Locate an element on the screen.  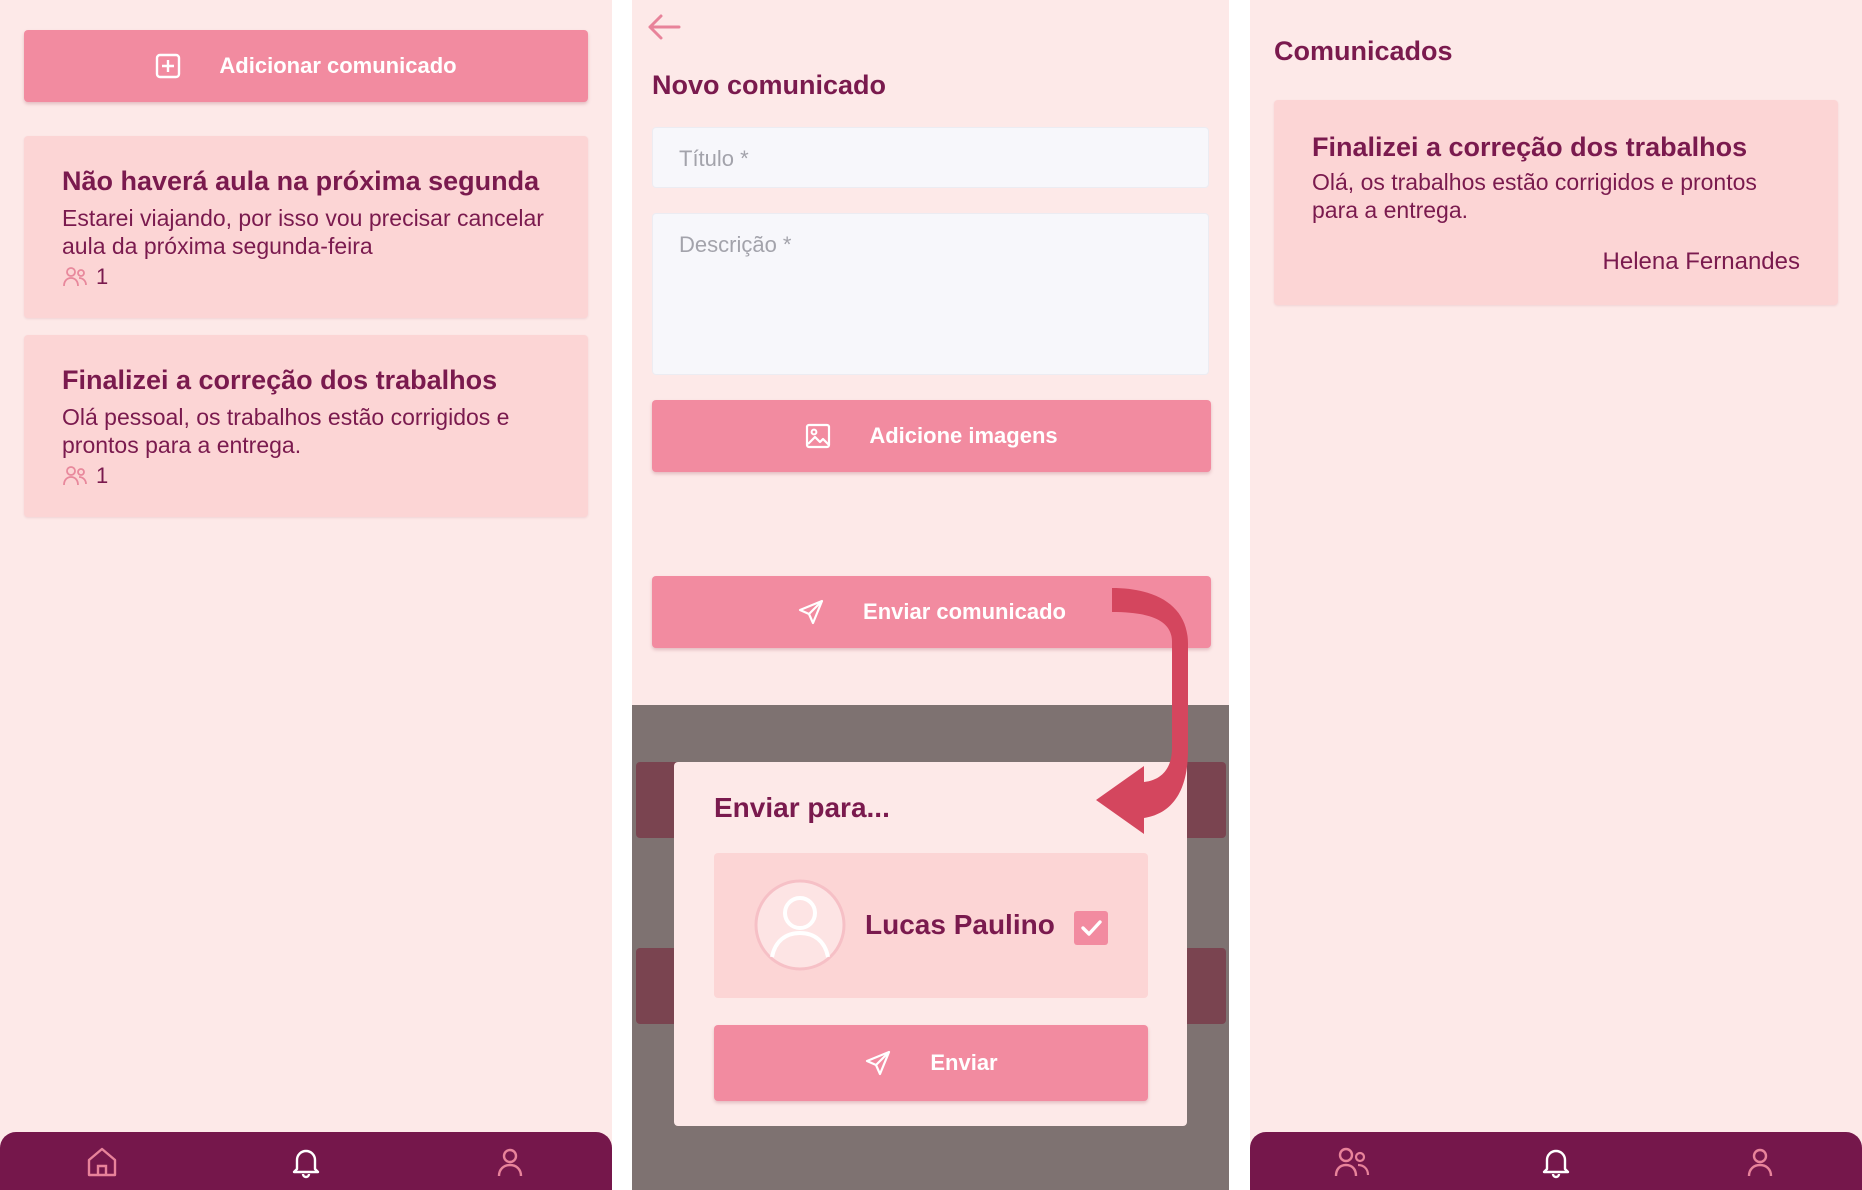
page-title: Comunicados is located at coordinates (1363, 51).